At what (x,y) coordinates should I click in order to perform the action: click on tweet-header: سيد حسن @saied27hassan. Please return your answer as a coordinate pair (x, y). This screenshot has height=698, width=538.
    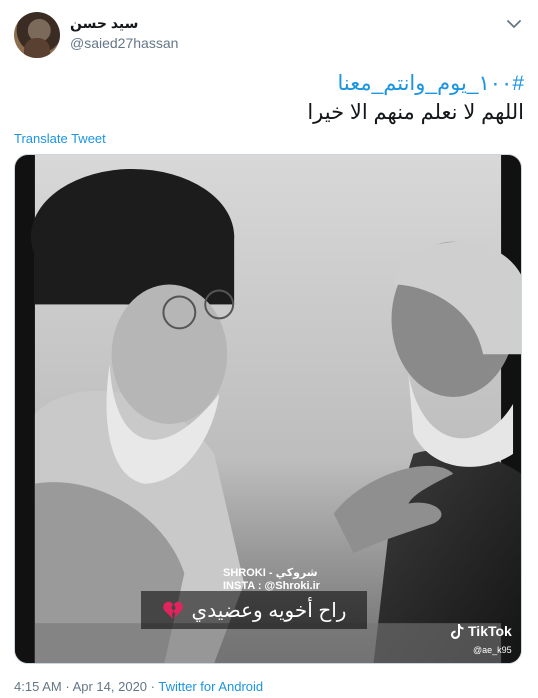
    Looking at the image, I should click on (269, 36).